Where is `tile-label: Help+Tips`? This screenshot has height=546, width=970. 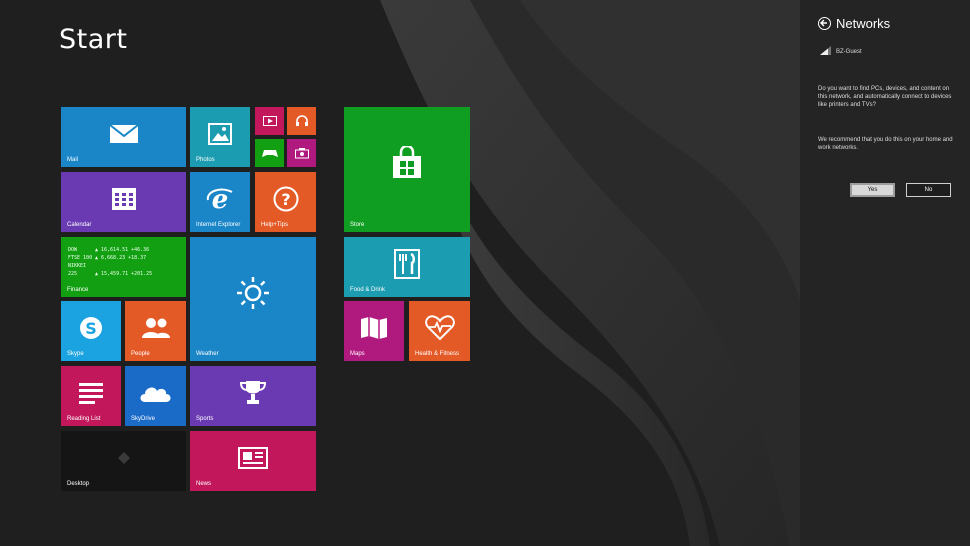
tile-label: Help+Tips is located at coordinates (274, 225).